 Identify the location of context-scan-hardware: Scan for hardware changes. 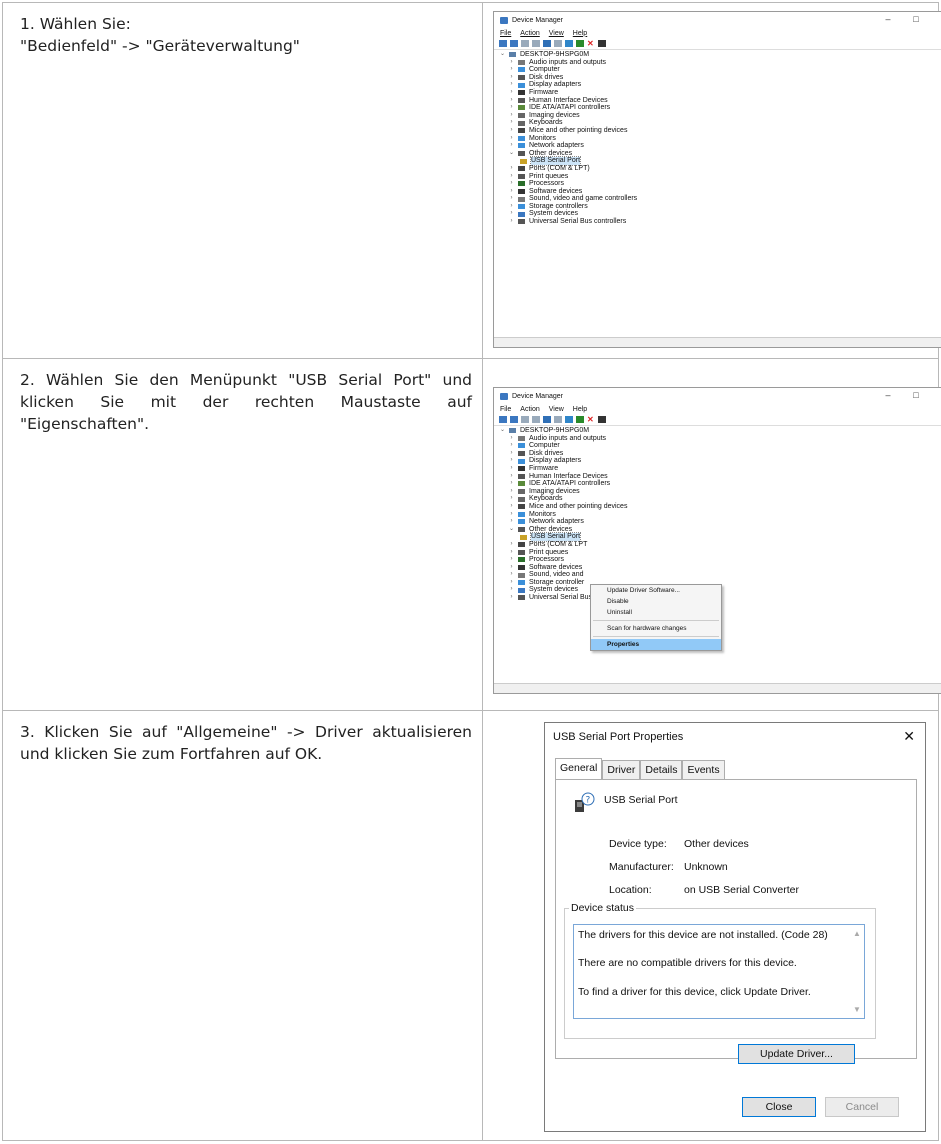
(656, 628).